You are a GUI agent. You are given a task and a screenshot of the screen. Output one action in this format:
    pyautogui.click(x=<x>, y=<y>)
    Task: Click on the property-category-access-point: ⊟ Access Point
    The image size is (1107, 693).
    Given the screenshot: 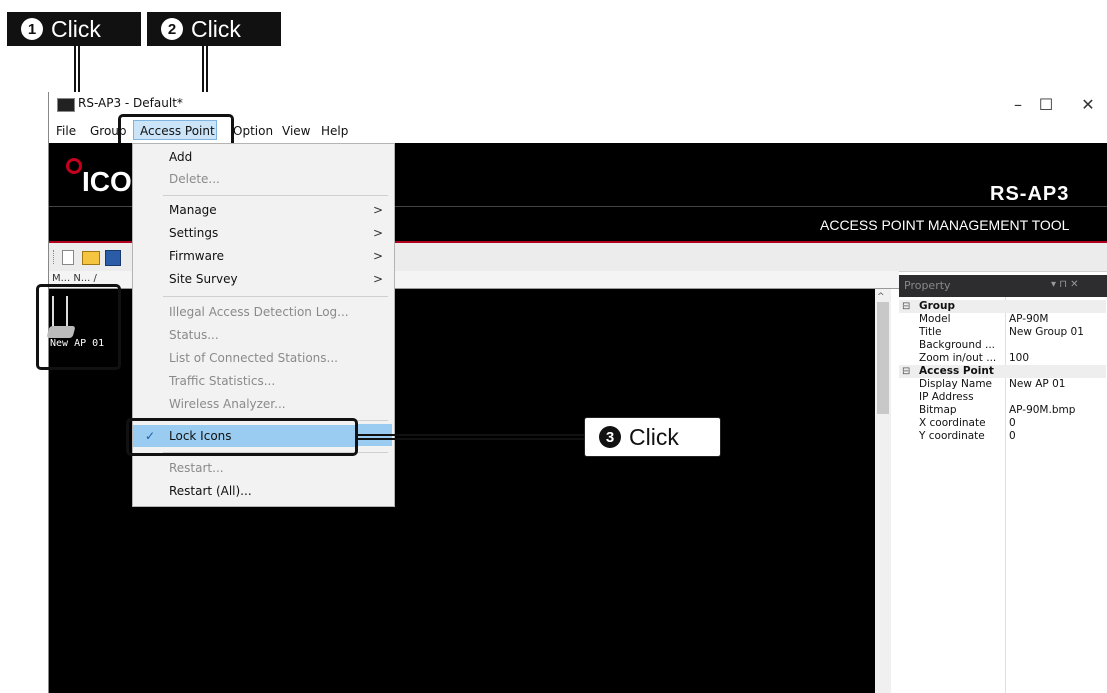 What is the action you would take?
    pyautogui.click(x=1002, y=371)
    